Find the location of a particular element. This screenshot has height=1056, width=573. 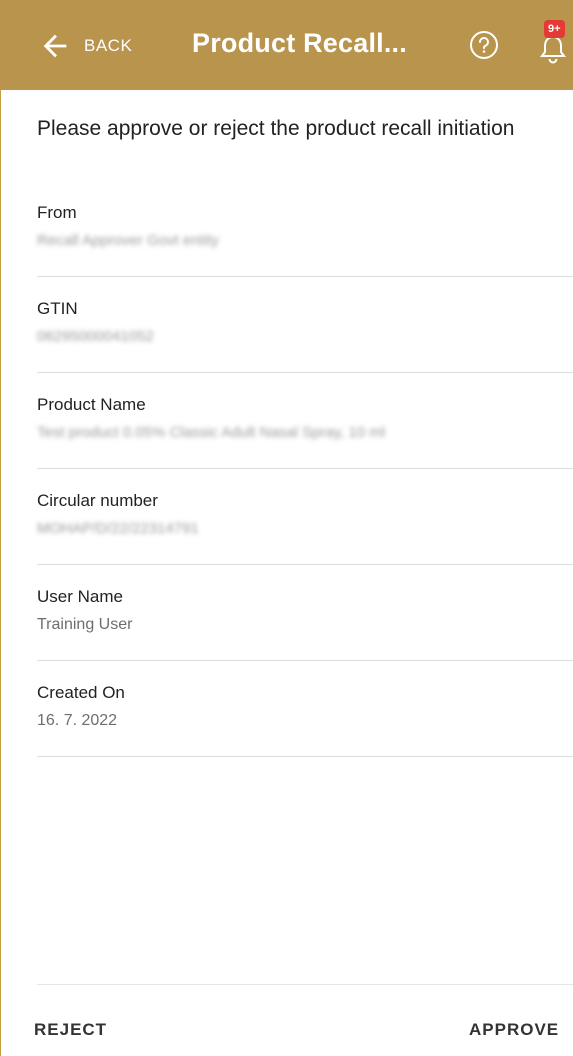

field-label: From is located at coordinates (57, 212).